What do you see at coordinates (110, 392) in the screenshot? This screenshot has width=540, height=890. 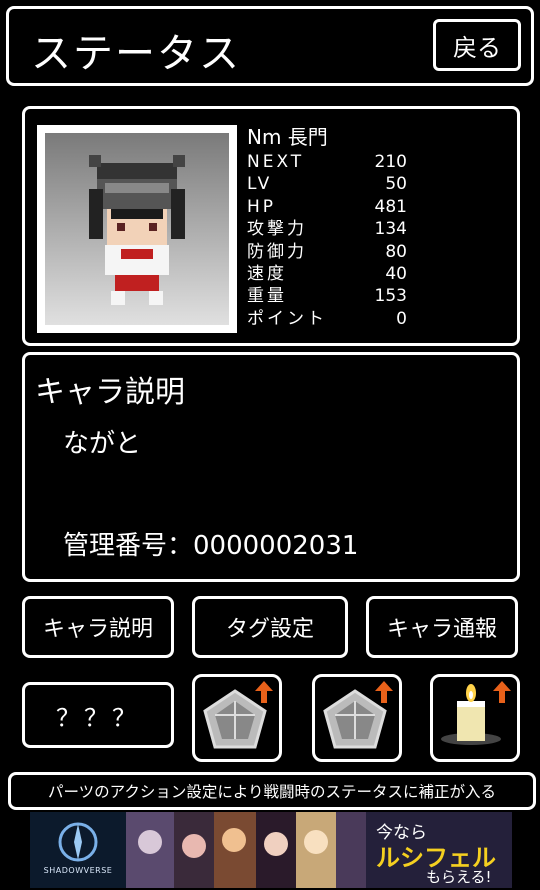 I see `description-title: キャラ説明` at bounding box center [110, 392].